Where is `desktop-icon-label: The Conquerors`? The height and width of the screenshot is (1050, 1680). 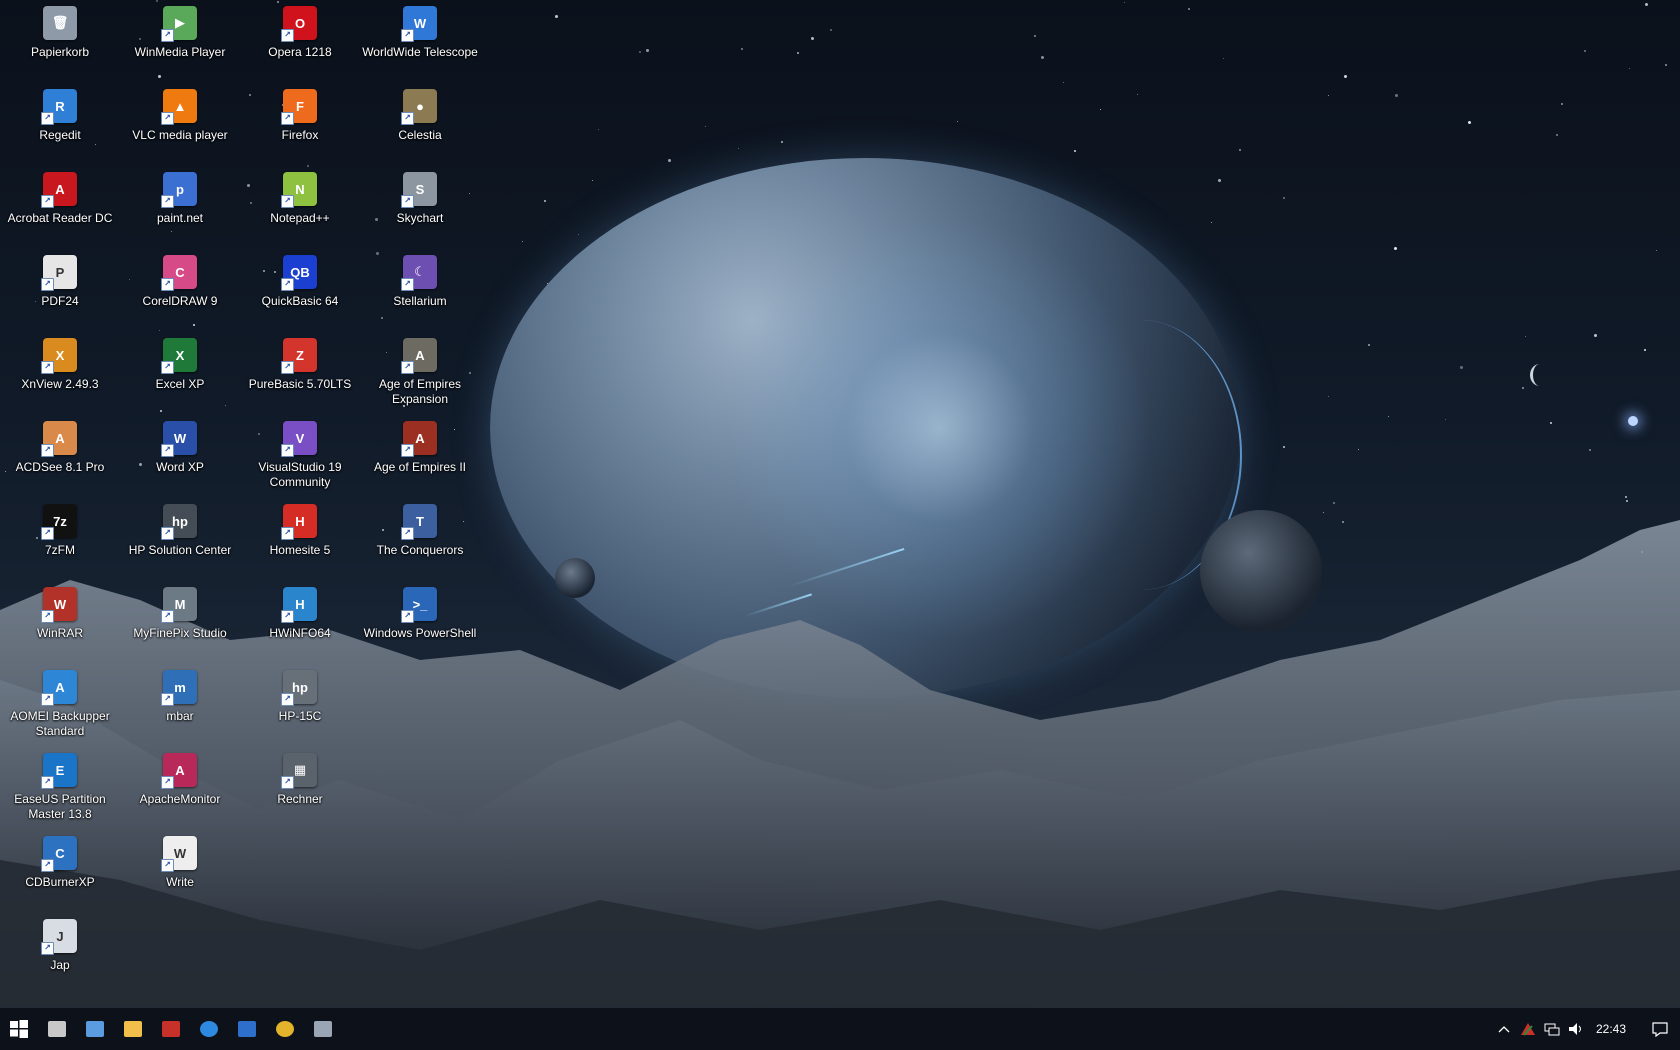 desktop-icon-label: The Conquerors is located at coordinates (420, 550).